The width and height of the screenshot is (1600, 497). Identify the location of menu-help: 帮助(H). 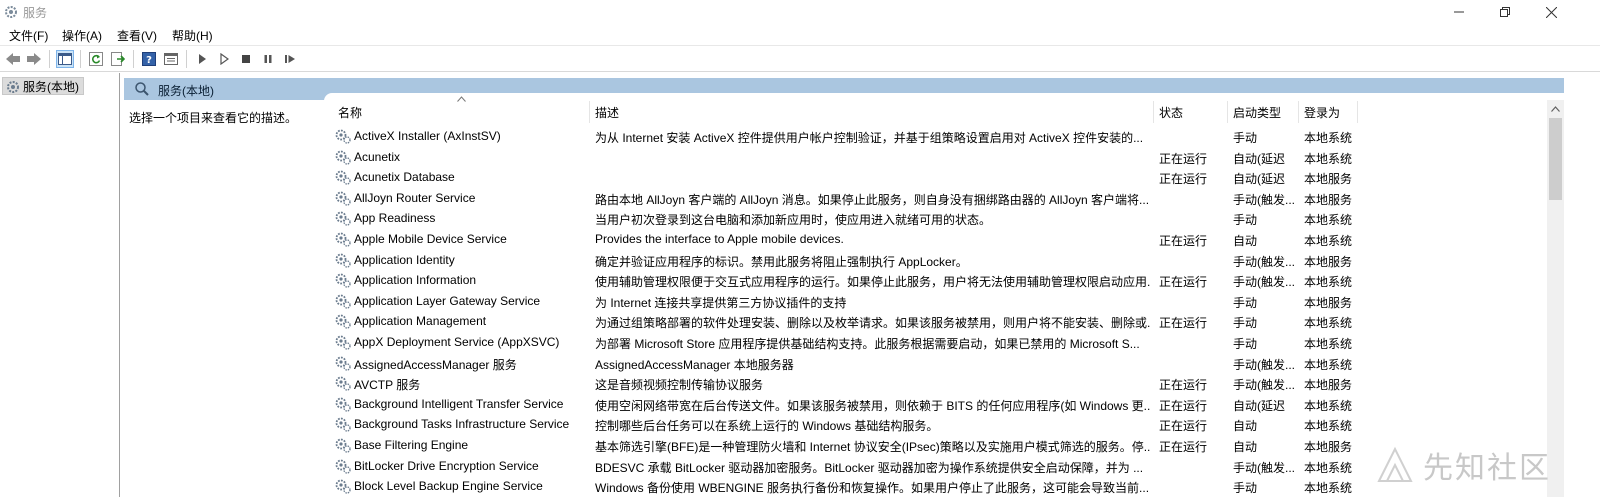
(192, 35).